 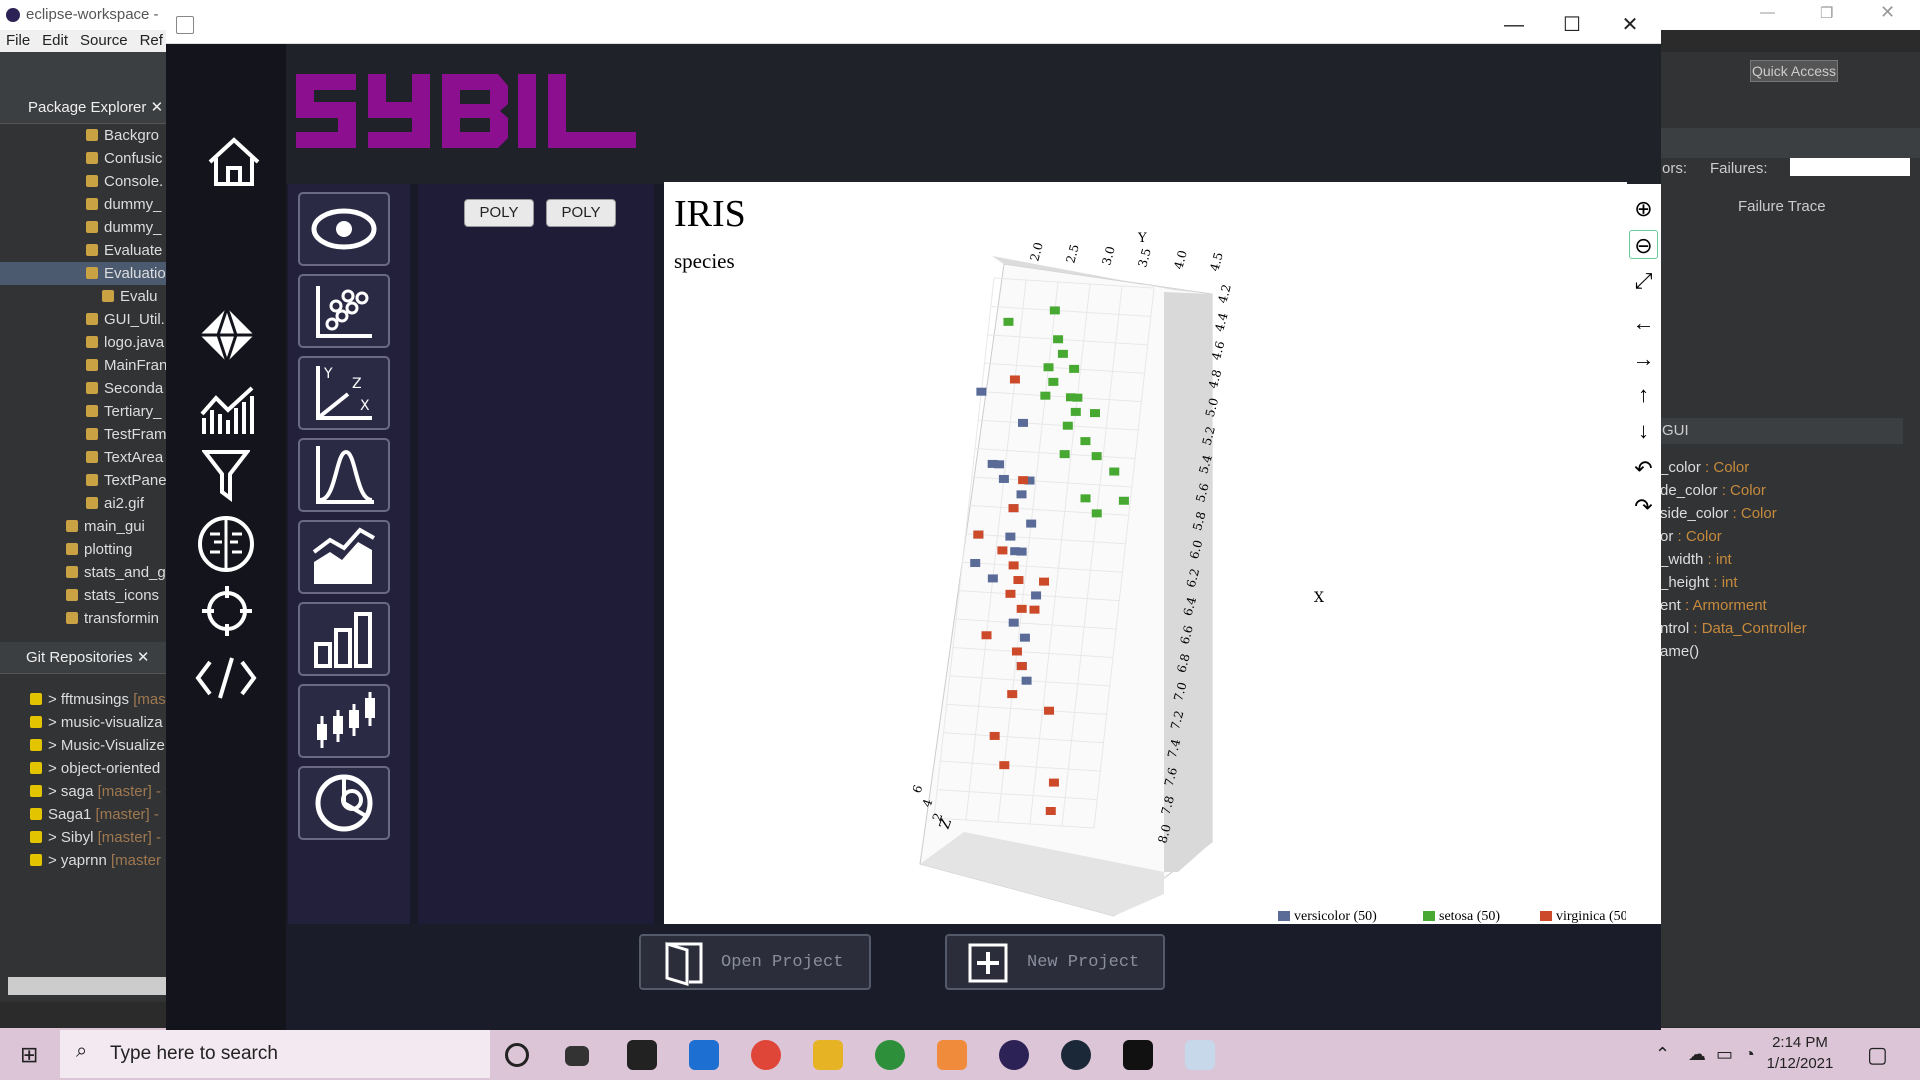 What do you see at coordinates (1643, 394) in the screenshot?
I see `pan-up-icon: ↑` at bounding box center [1643, 394].